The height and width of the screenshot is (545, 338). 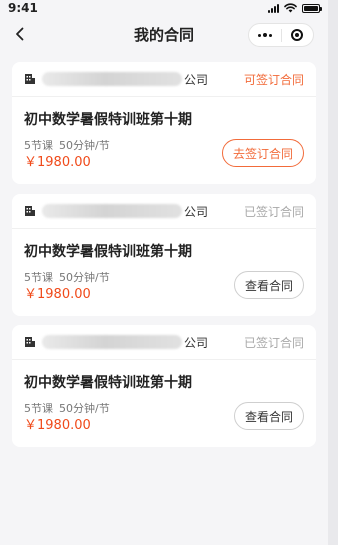 I want to click on card-header: 公司 可签订合同, so click(x=164, y=79).